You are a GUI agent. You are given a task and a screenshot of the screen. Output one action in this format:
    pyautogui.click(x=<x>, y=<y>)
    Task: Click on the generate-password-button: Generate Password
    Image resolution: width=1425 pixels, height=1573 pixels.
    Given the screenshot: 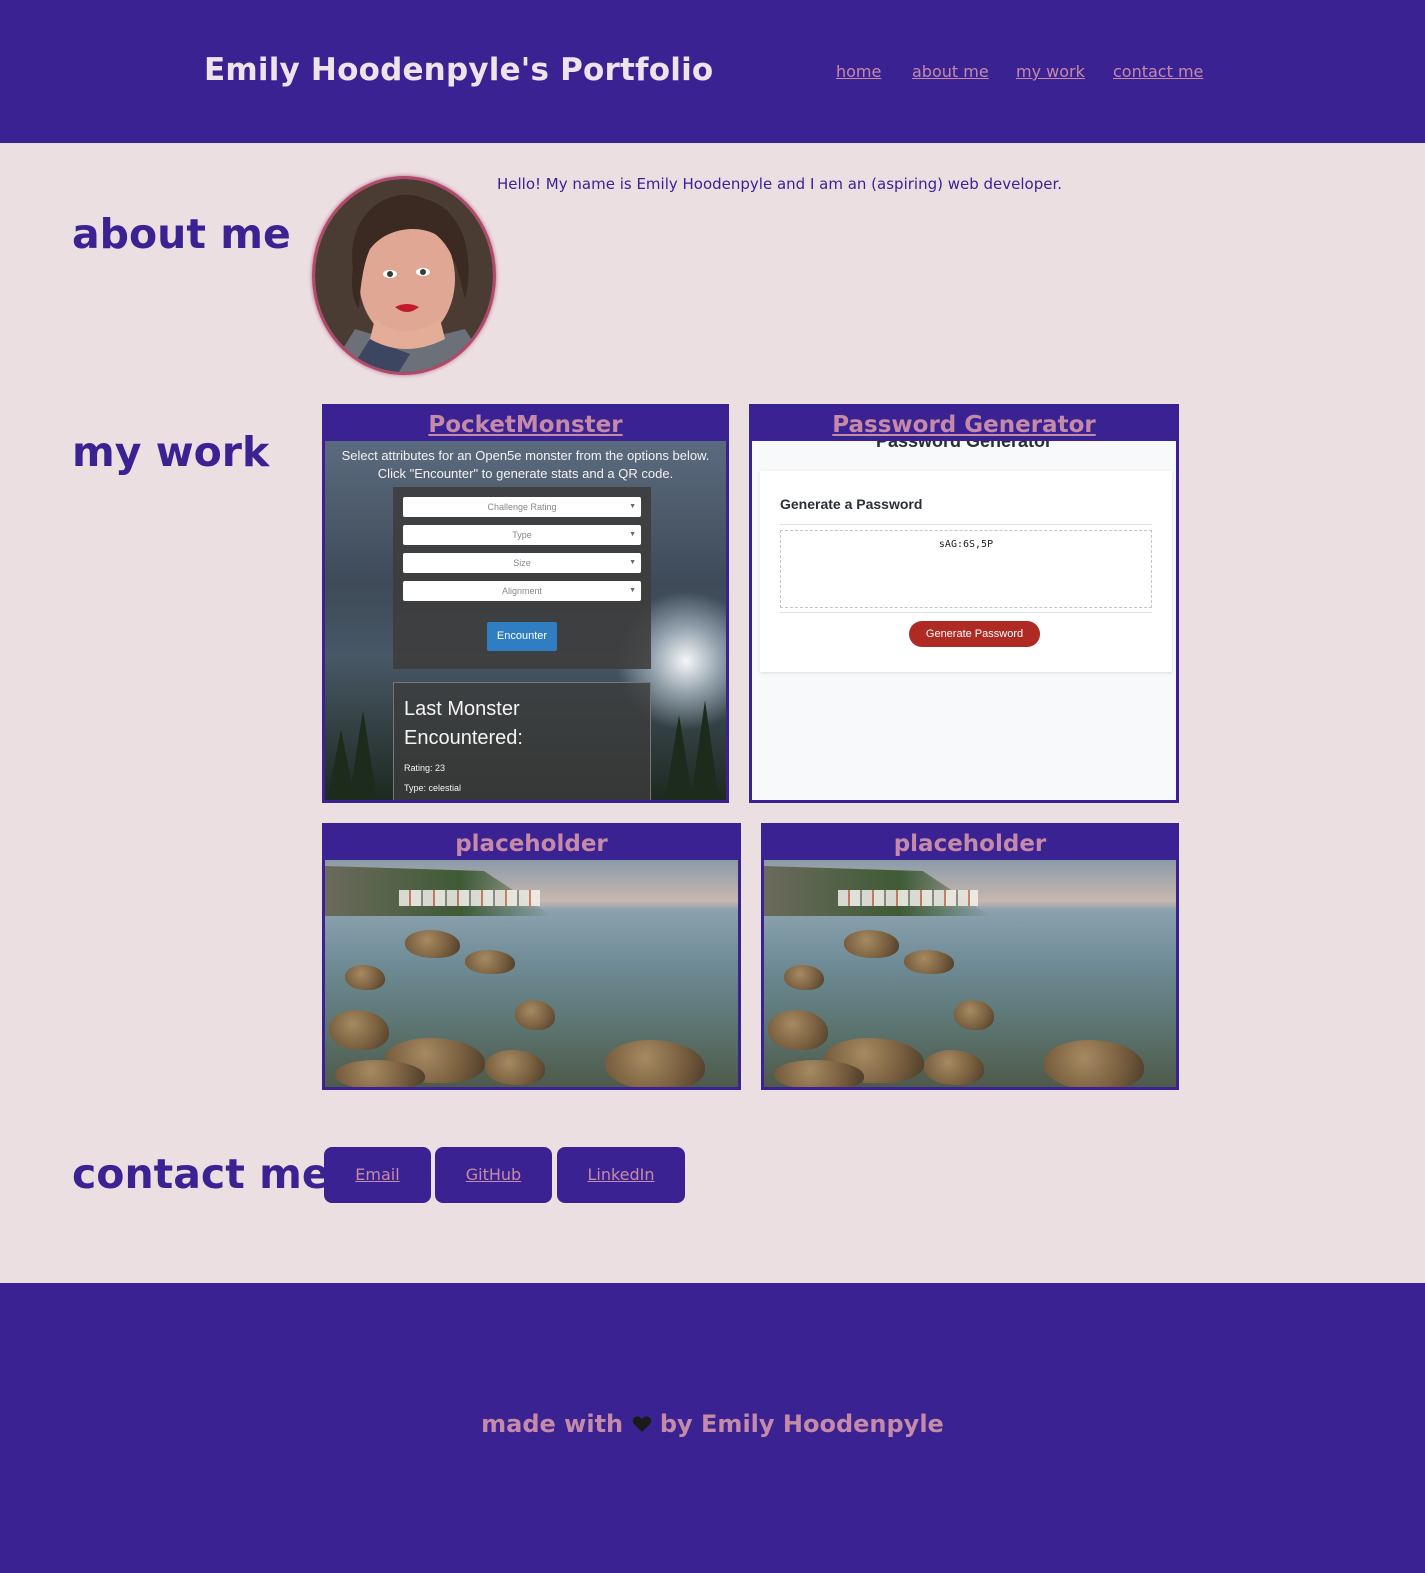 What is the action you would take?
    pyautogui.click(x=974, y=634)
    